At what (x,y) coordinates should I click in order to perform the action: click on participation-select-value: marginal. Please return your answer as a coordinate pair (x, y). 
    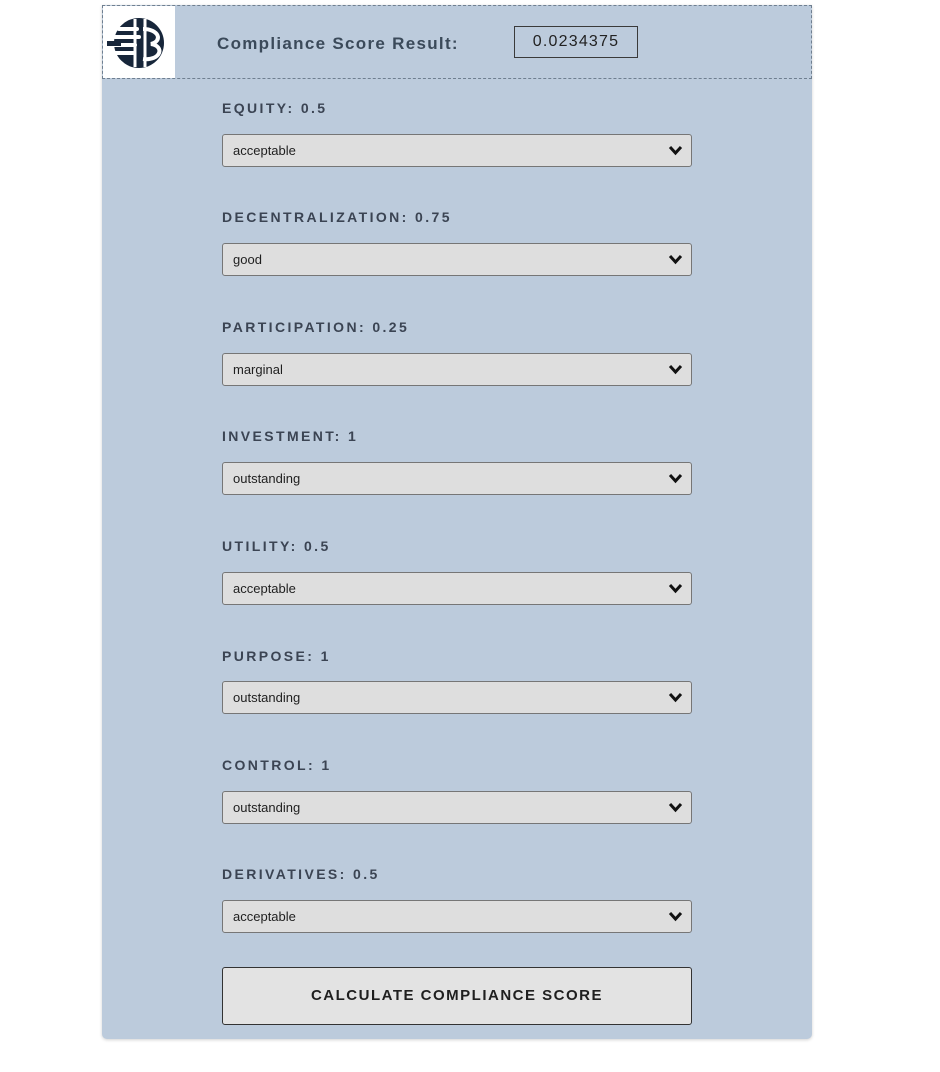
    Looking at the image, I should click on (258, 369).